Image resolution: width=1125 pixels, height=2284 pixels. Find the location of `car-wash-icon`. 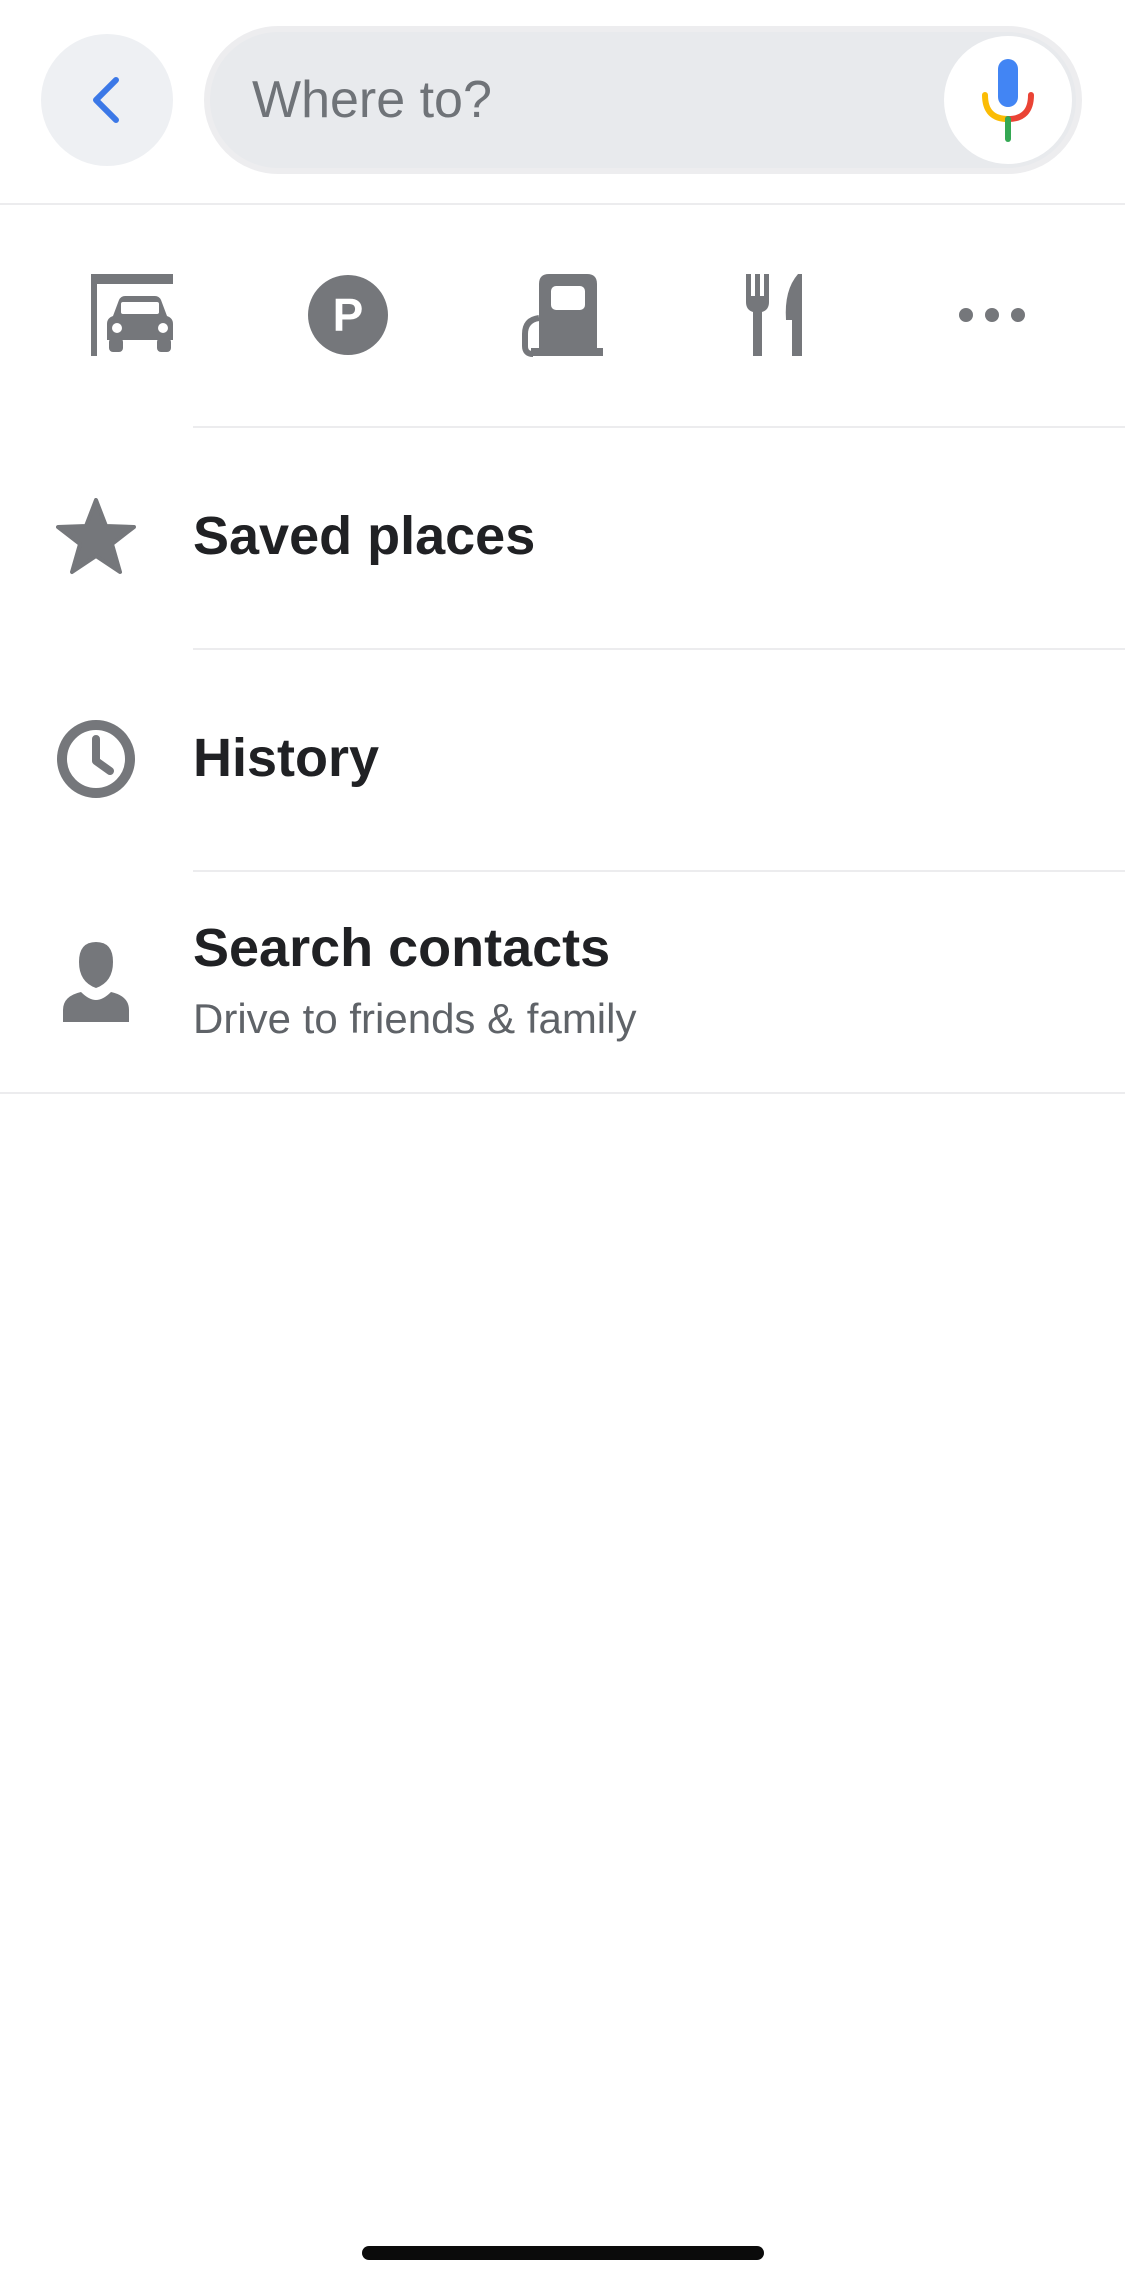

car-wash-icon is located at coordinates (132, 315).